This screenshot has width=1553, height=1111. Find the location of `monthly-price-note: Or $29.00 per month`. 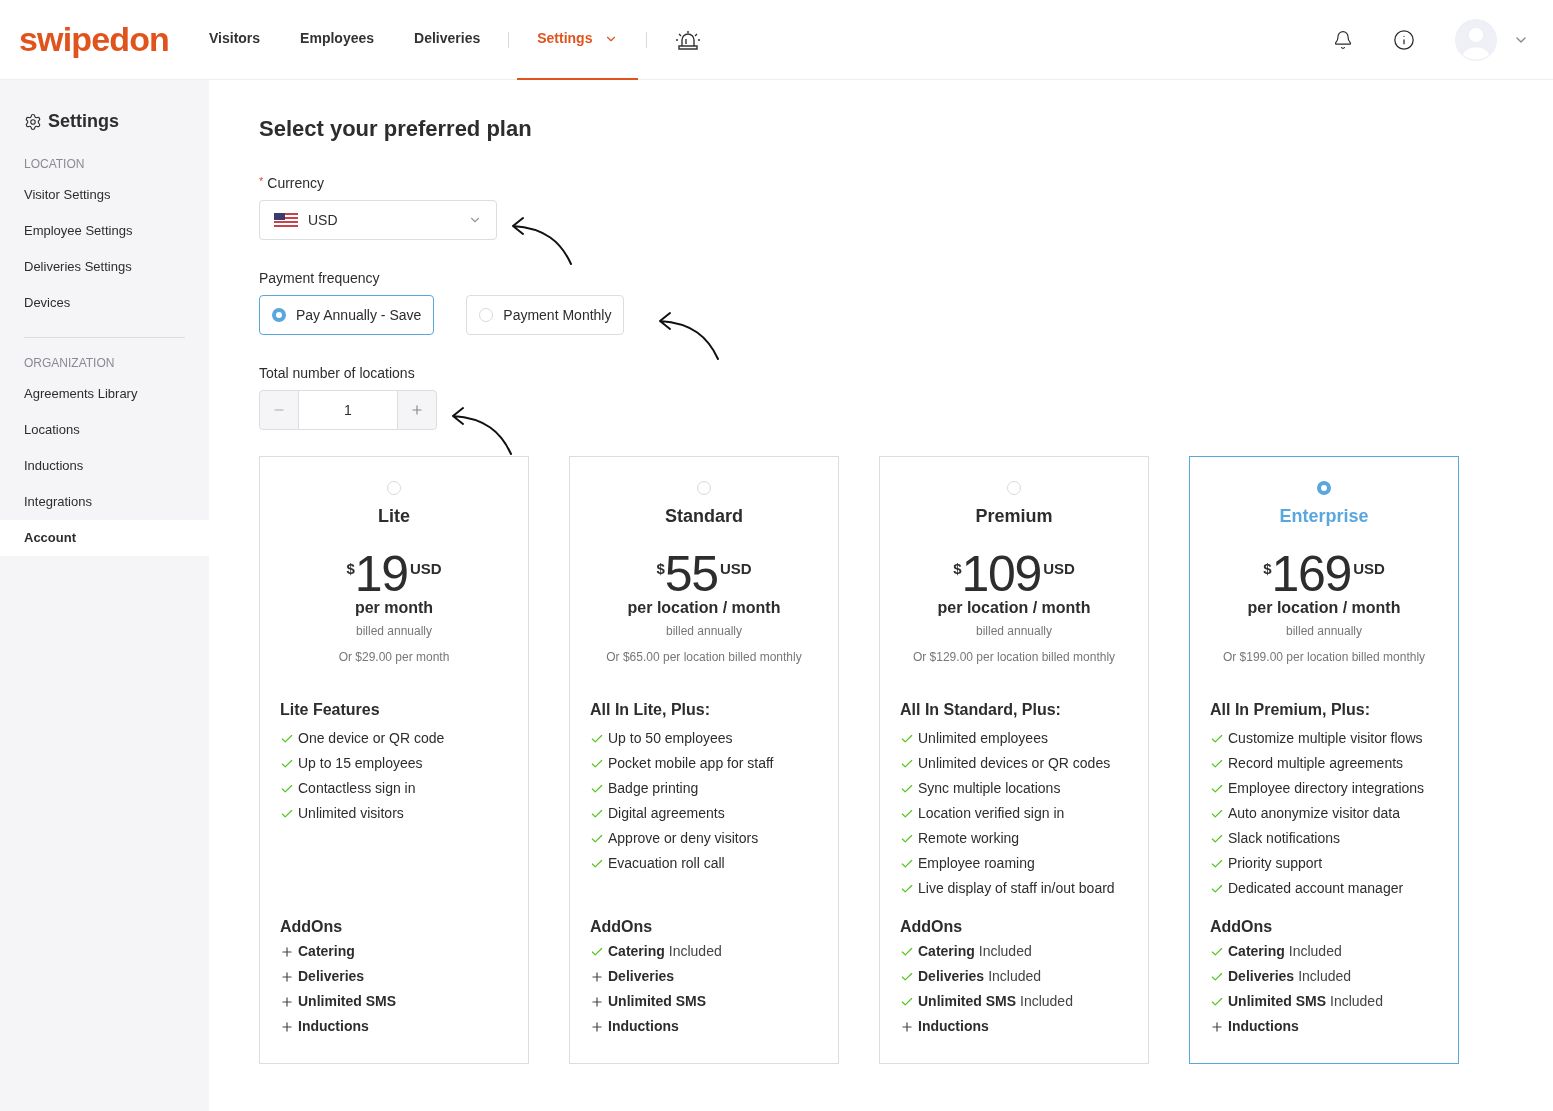

monthly-price-note: Or $29.00 per month is located at coordinates (394, 657).